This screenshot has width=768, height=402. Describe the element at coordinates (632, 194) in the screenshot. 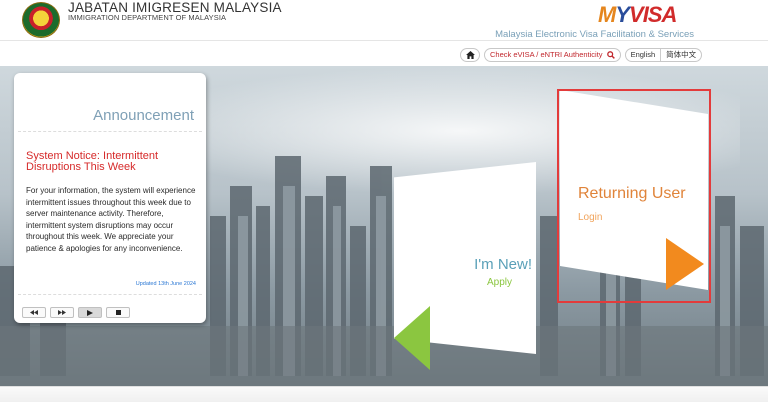

I see `returning-user-title: Returning User` at that location.